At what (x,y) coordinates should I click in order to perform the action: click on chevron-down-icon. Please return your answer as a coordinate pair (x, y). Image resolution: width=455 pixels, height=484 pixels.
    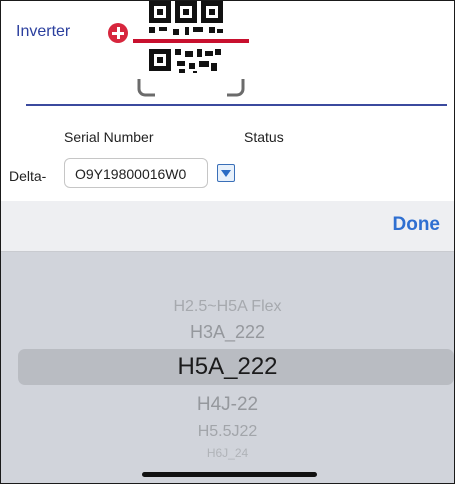
    Looking at the image, I should click on (226, 173).